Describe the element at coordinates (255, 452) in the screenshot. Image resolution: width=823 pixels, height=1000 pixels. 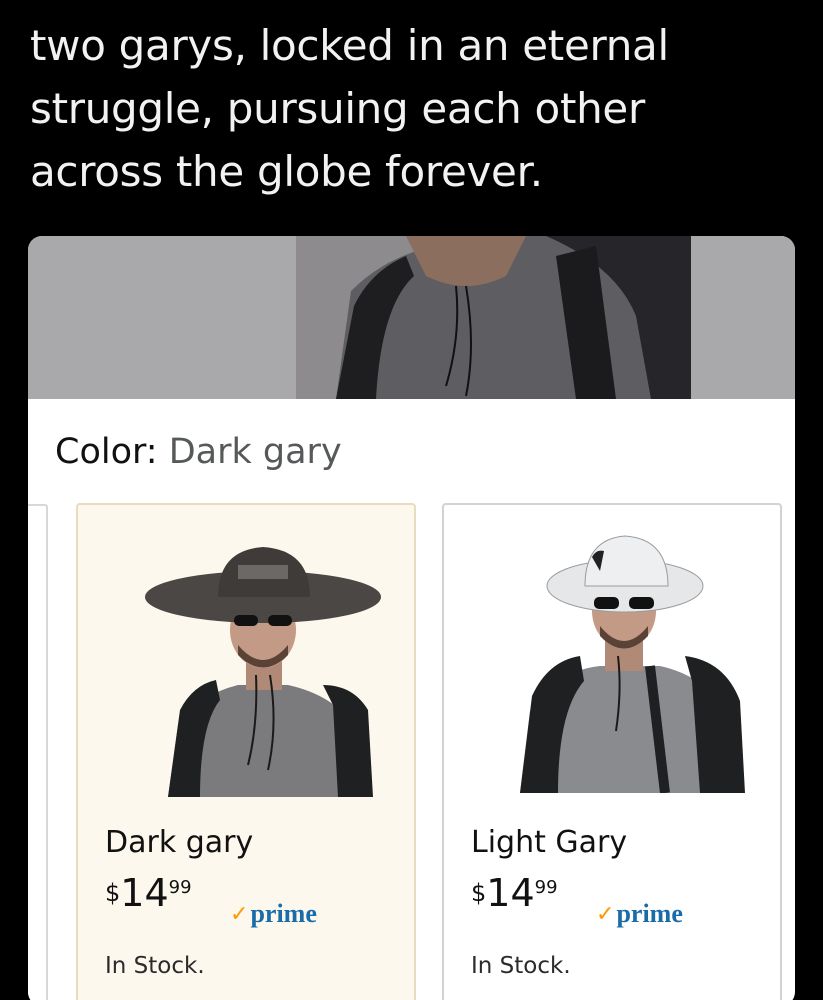
I see `color-value: Dark gary` at that location.